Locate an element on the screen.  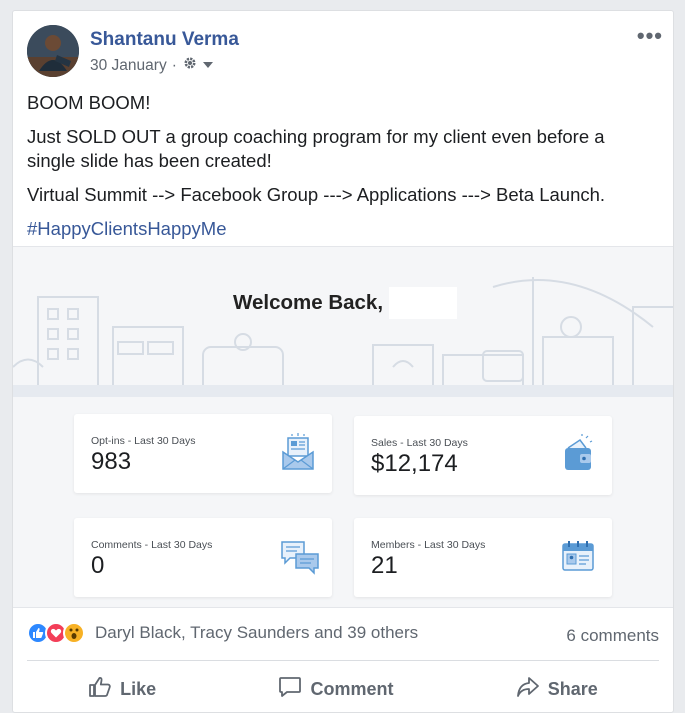
post-date: 30 January is located at coordinates (128, 66).